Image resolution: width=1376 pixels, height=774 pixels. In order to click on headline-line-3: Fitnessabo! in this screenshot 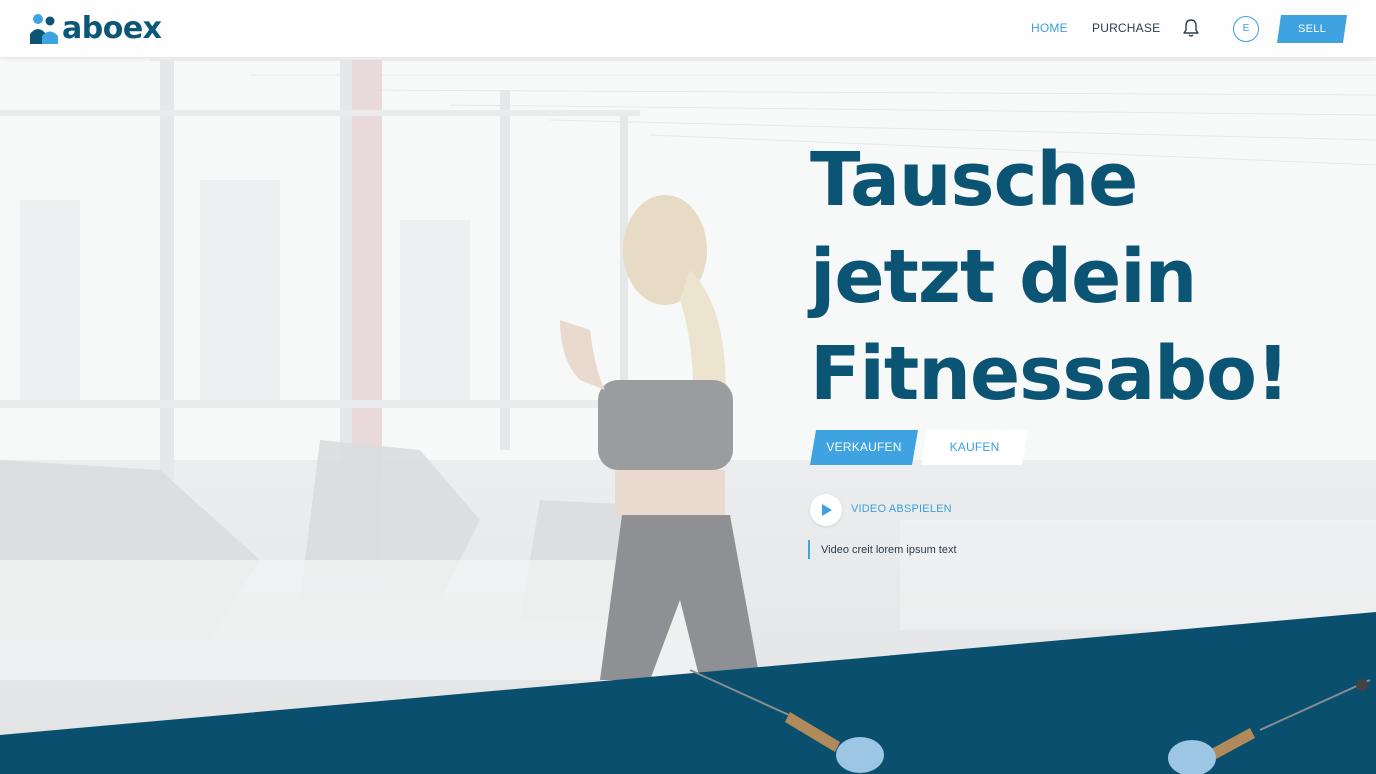, I will do `click(1050, 374)`.